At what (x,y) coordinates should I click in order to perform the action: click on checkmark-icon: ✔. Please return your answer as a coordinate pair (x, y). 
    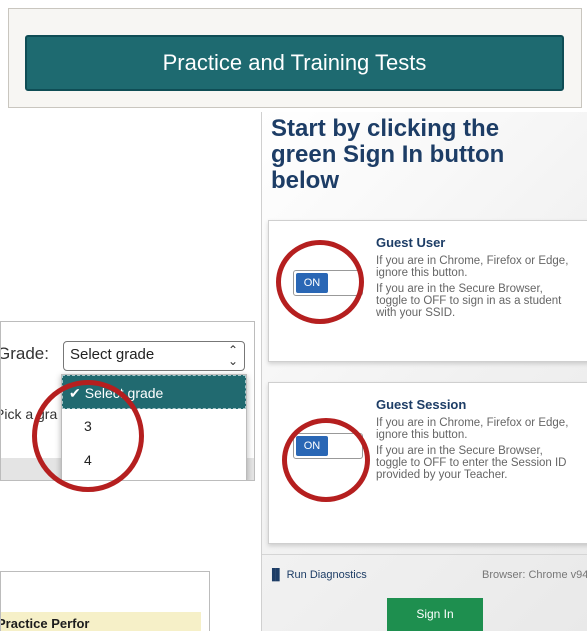
    Looking at the image, I should click on (75, 393).